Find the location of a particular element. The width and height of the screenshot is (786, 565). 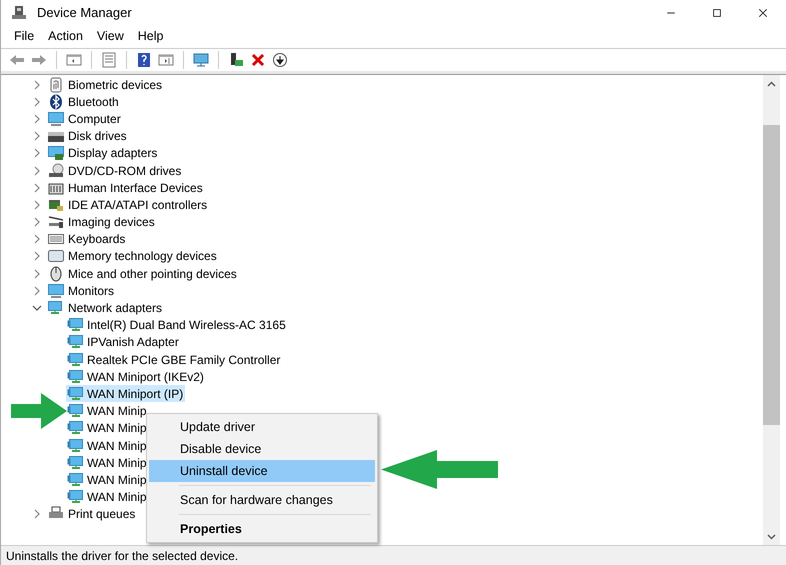

forward-icon is located at coordinates (39, 60).